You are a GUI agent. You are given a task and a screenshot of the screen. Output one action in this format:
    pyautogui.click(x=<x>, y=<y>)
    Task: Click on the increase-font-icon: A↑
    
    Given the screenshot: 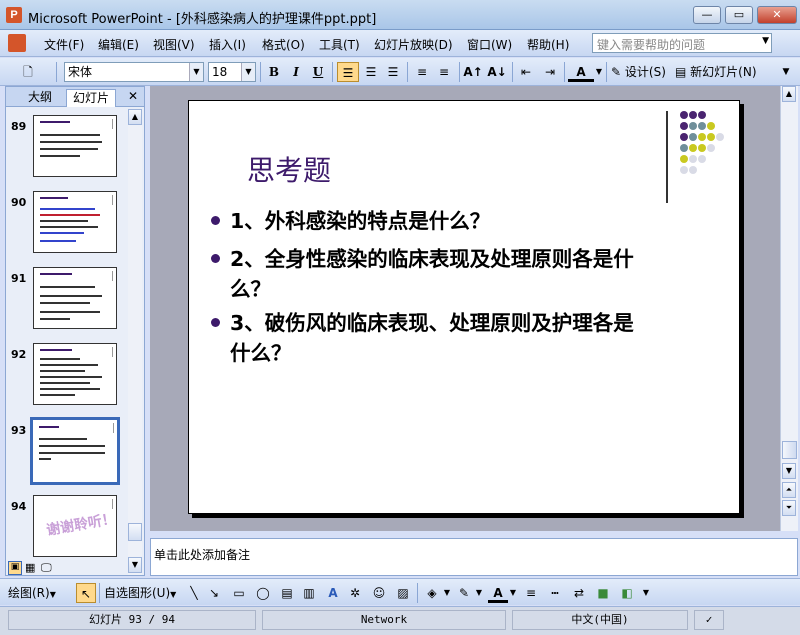 What is the action you would take?
    pyautogui.click(x=473, y=72)
    